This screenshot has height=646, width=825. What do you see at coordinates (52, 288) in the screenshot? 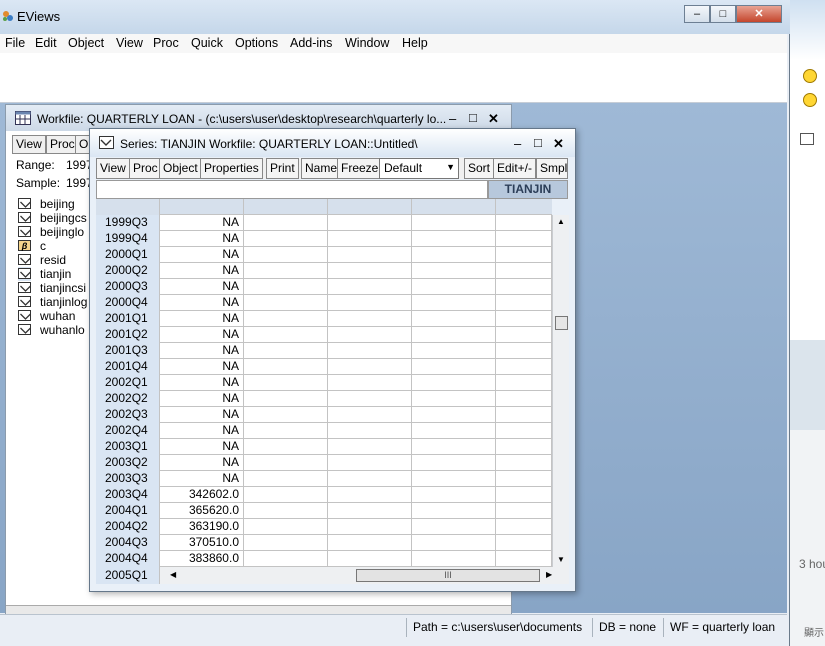
I see `workfile-object-item: tianjincsi` at bounding box center [52, 288].